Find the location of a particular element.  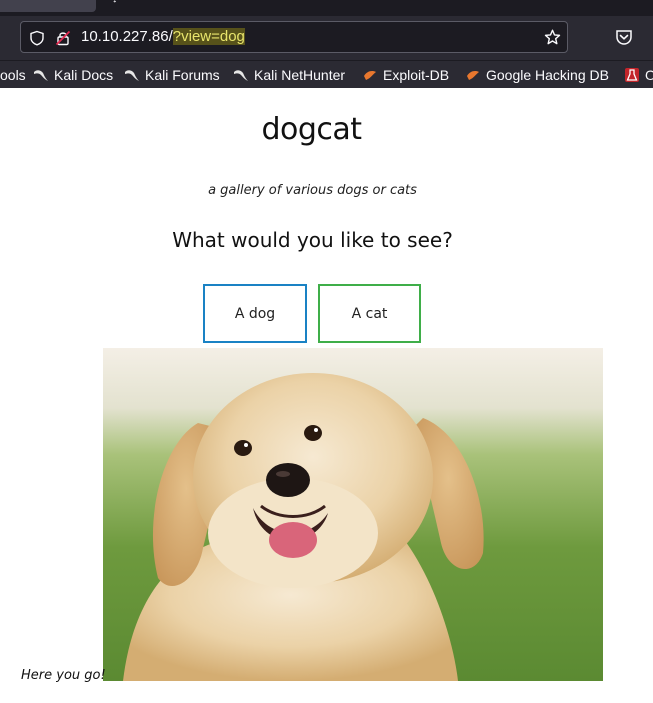

bookmark-offsec: O is located at coordinates (638, 75).